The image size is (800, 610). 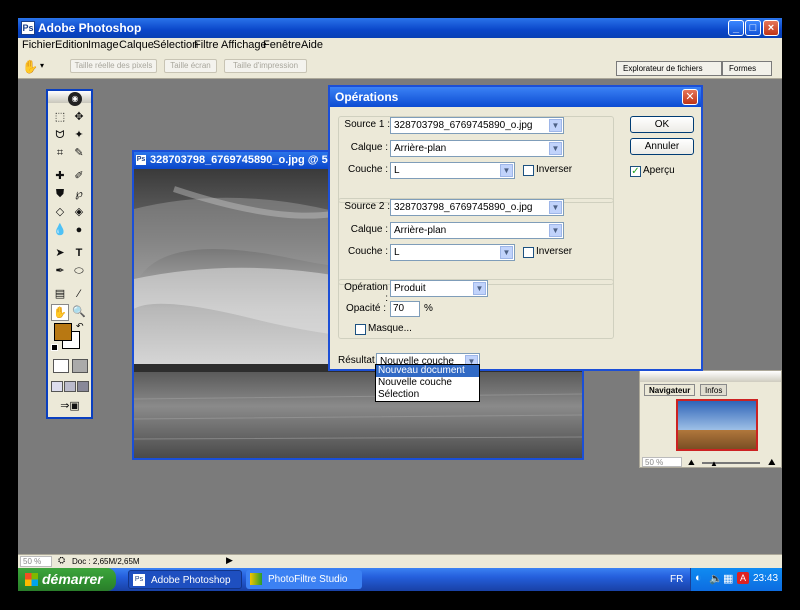 What do you see at coordinates (772, 462) in the screenshot?
I see `zoom-in-icon: ⛰` at bounding box center [772, 462].